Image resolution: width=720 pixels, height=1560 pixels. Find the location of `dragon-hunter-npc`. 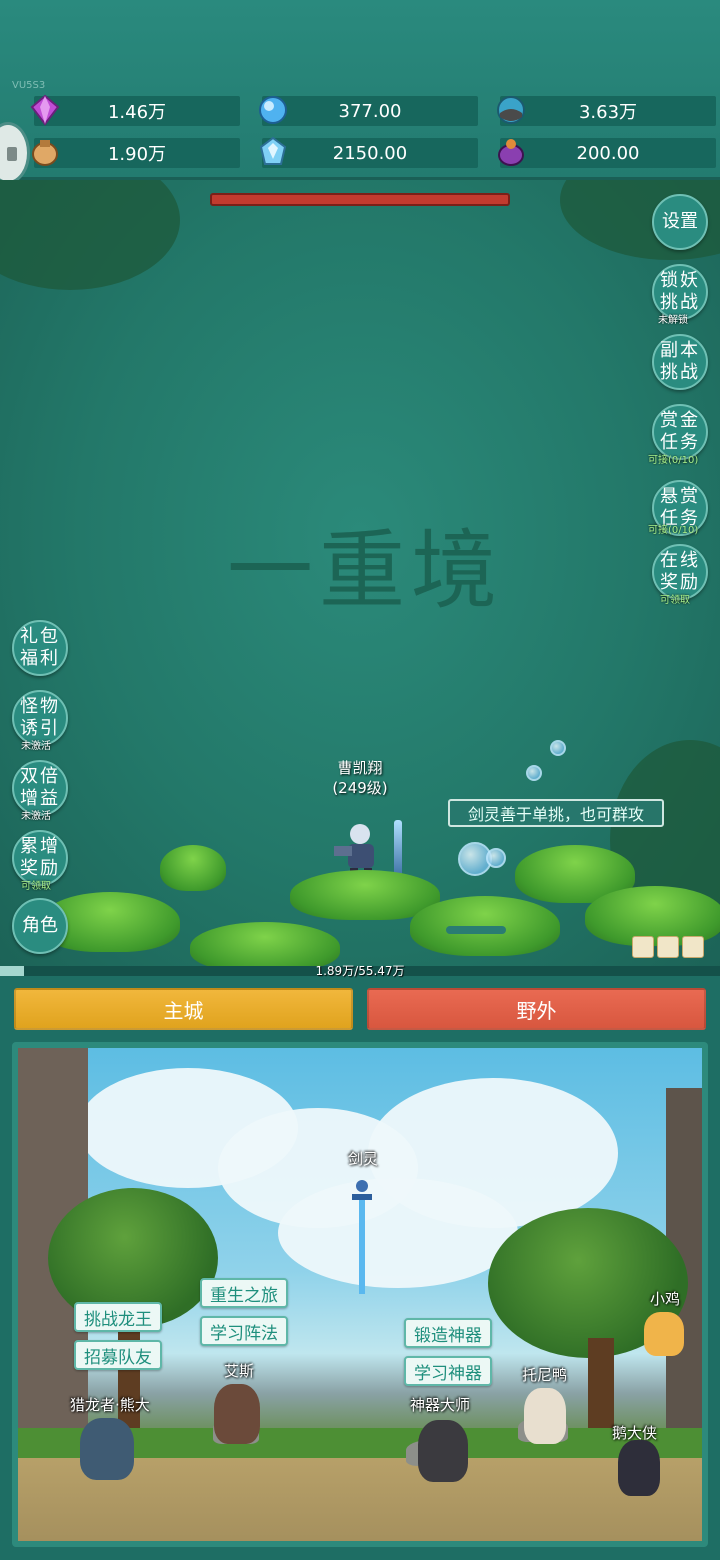

dragon-hunter-npc is located at coordinates (107, 1449).